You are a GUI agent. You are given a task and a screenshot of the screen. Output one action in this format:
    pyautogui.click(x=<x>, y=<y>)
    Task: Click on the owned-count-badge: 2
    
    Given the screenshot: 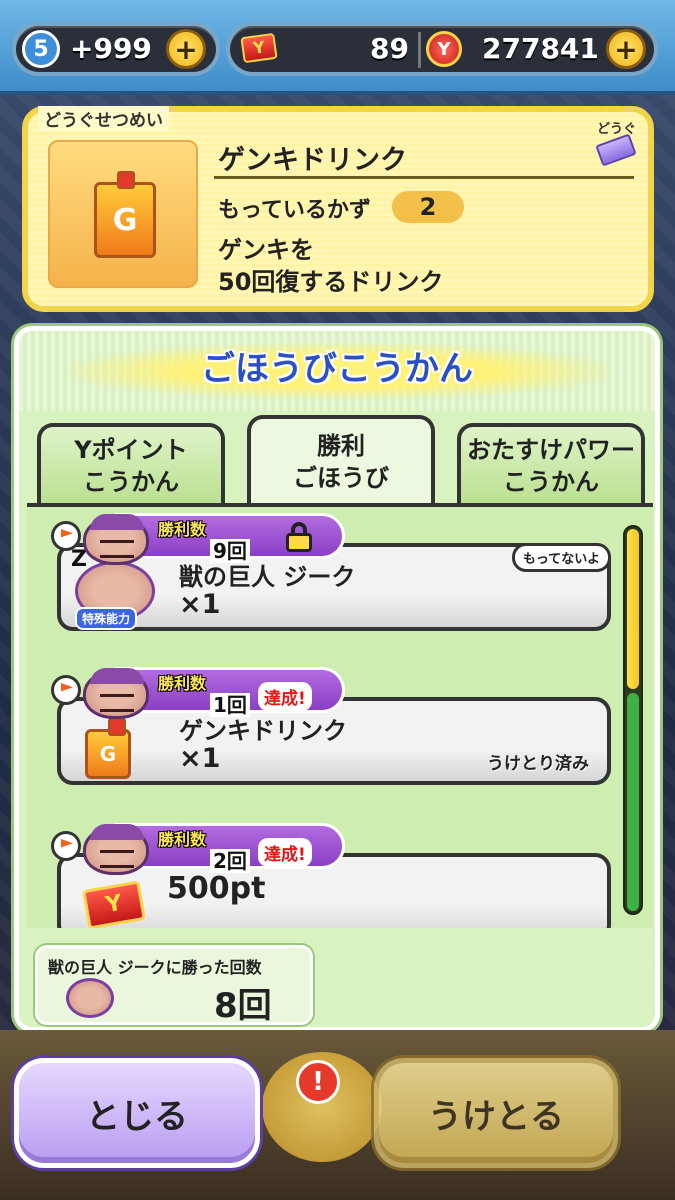 What is the action you would take?
    pyautogui.click(x=428, y=207)
    